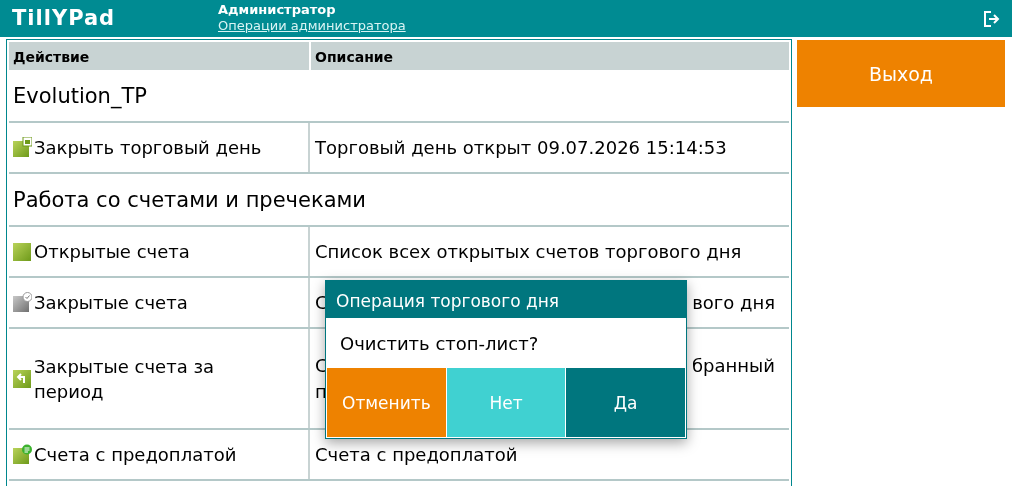 This screenshot has width=1012, height=486. I want to click on page-subtitle: Операции администратора, so click(312, 25).